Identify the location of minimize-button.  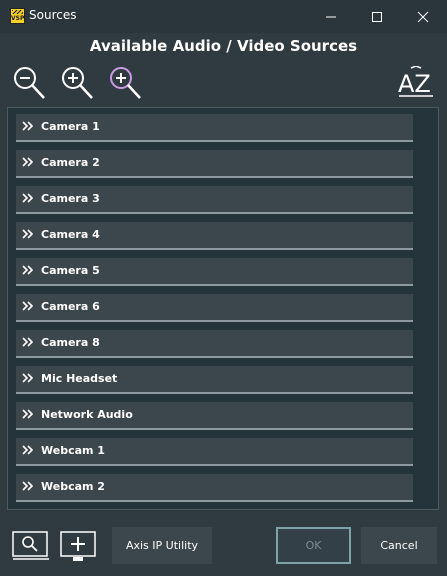
(331, 16).